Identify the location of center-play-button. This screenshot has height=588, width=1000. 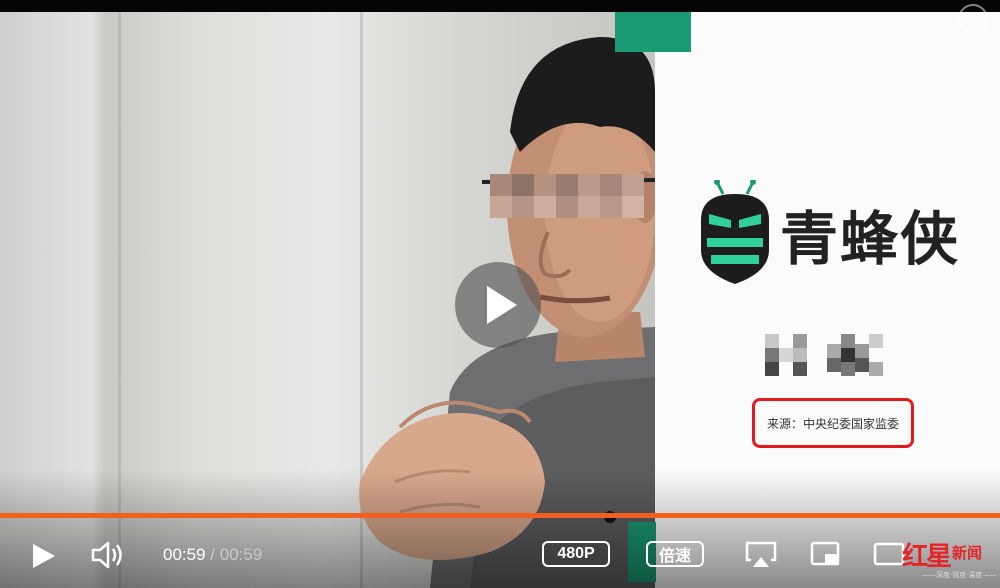
(498, 305).